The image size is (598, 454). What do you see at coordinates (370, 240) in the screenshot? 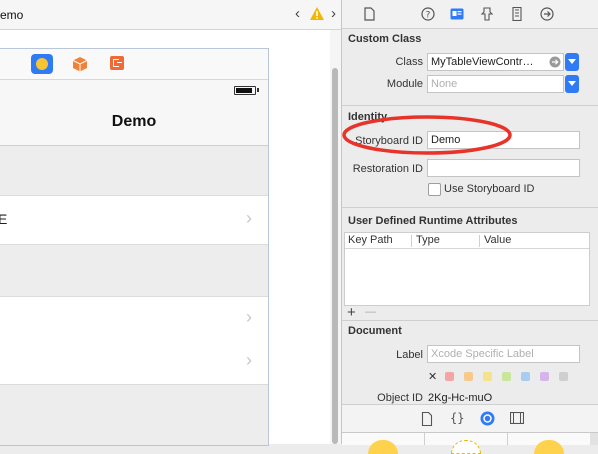
I see `column-header-key-path: Key Path` at bounding box center [370, 240].